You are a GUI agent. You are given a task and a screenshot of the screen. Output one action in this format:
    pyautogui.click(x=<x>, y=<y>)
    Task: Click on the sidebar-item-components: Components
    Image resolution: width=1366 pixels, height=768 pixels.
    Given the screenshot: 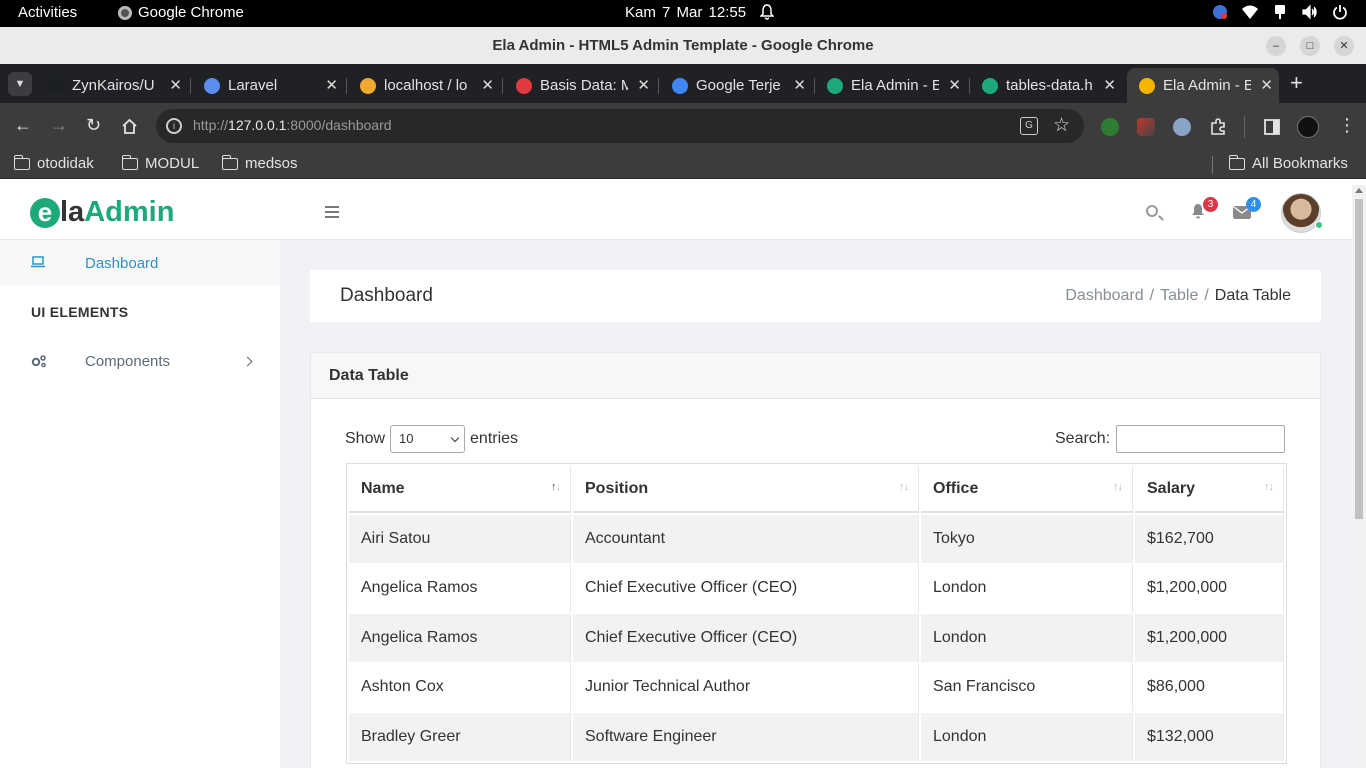 What is the action you would take?
    pyautogui.click(x=140, y=361)
    